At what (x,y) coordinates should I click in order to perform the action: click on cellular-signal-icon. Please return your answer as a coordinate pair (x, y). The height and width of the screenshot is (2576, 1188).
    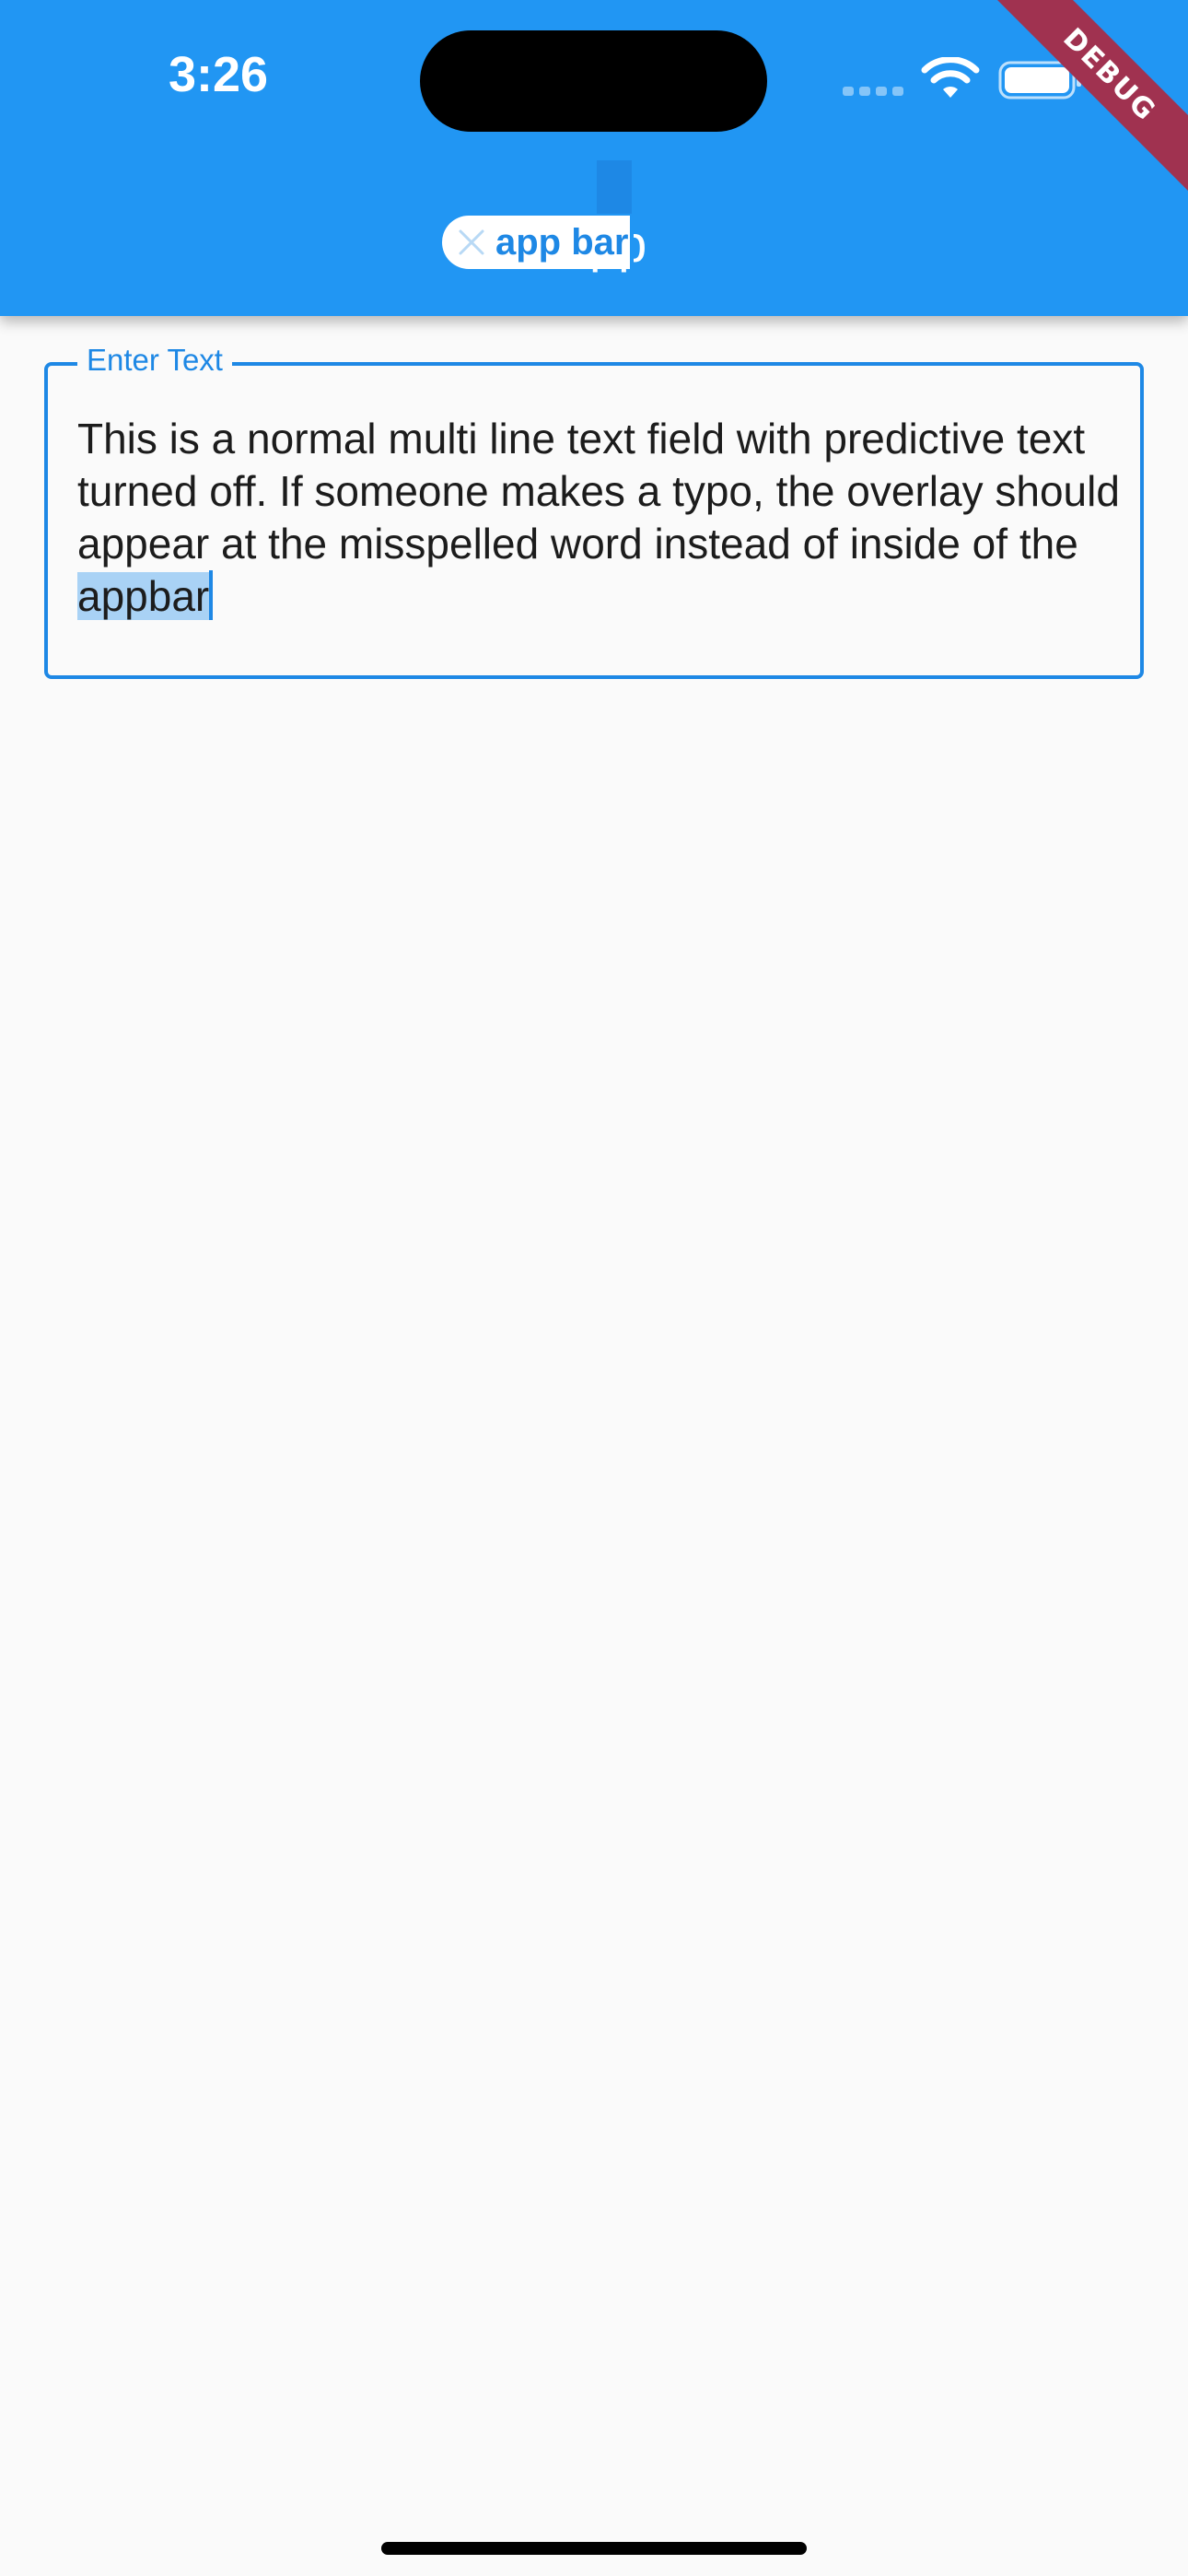
    Looking at the image, I should click on (873, 91).